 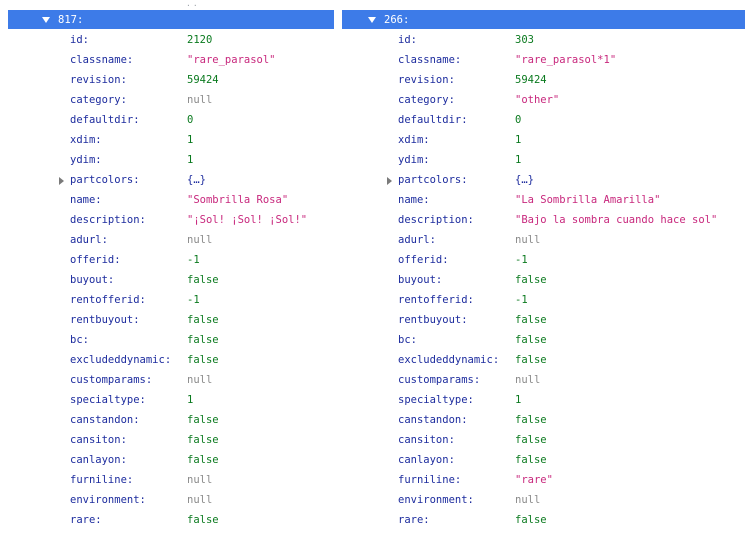 What do you see at coordinates (247, 220) in the screenshot?
I see `property-value: "¡Sol! ¡Sol! ¡Sol!"` at bounding box center [247, 220].